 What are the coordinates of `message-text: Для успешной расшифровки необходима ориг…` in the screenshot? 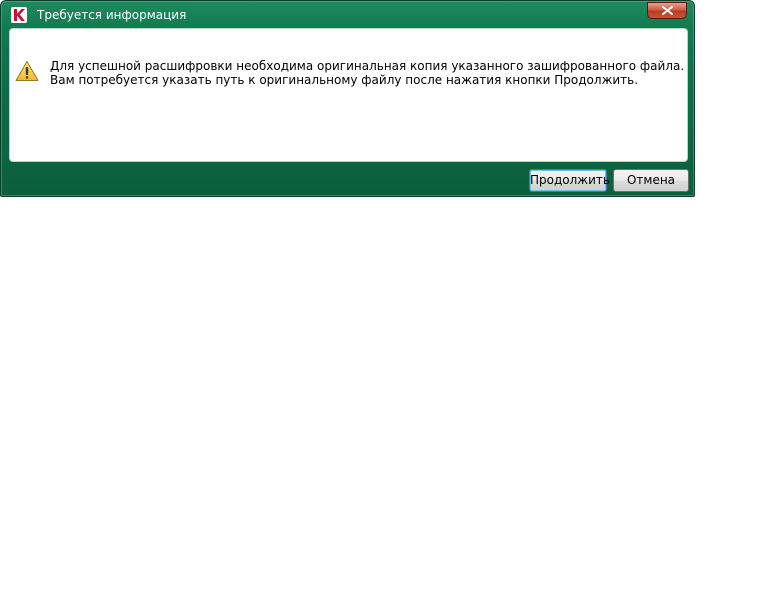 It's located at (367, 73).